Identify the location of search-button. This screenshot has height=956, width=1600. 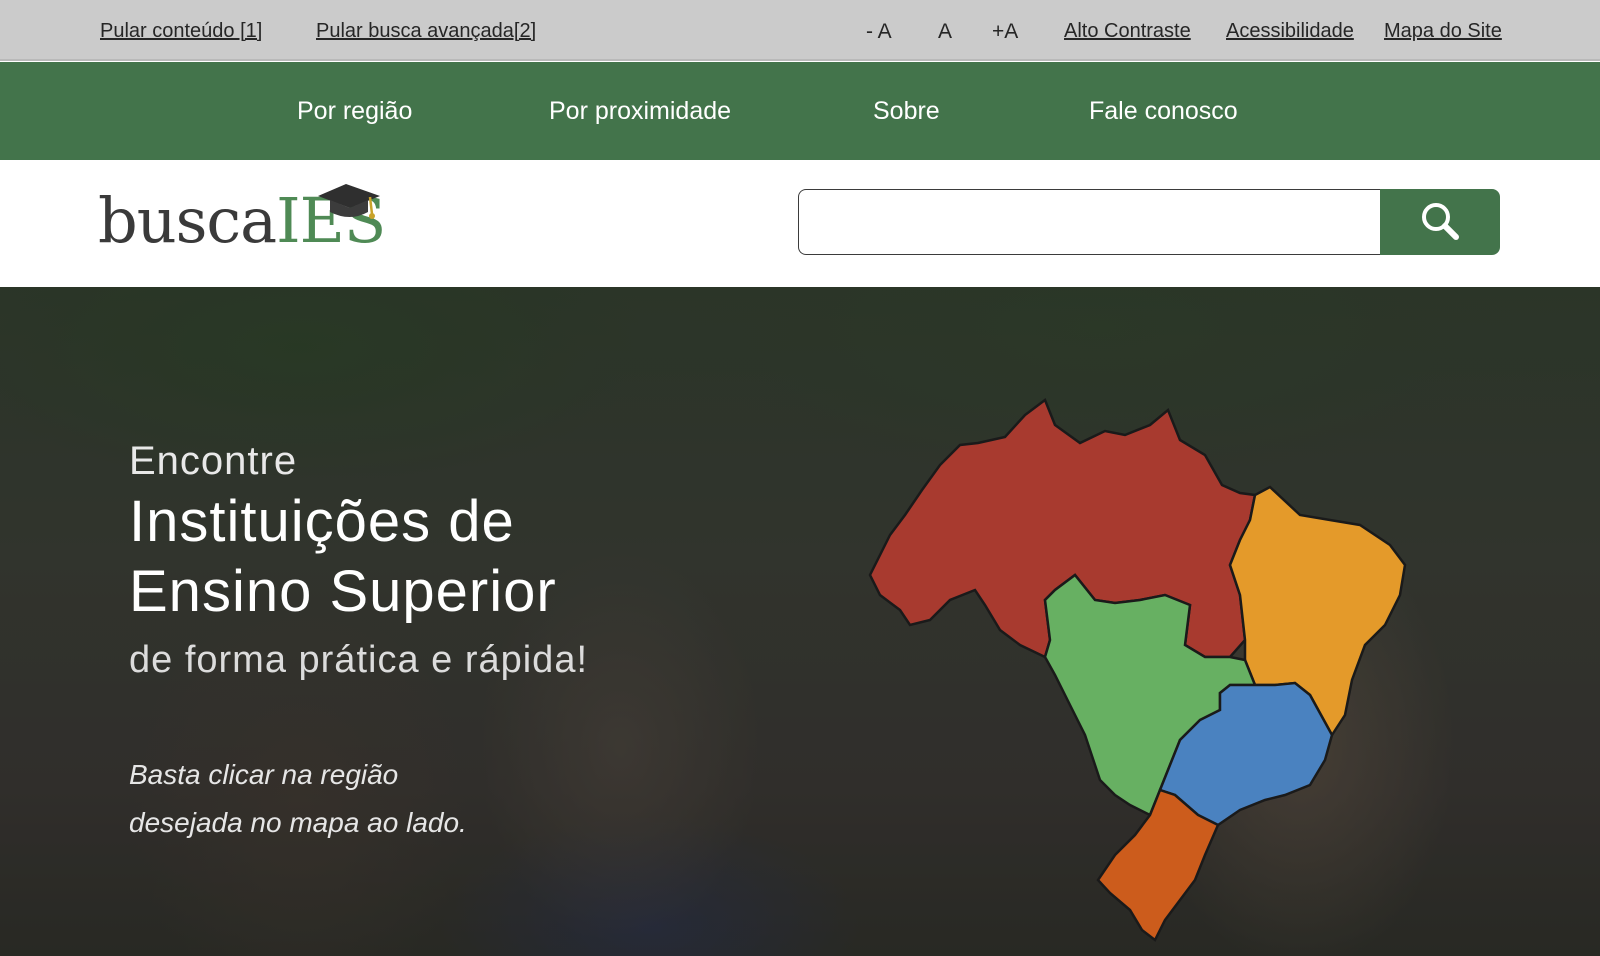
(1440, 222).